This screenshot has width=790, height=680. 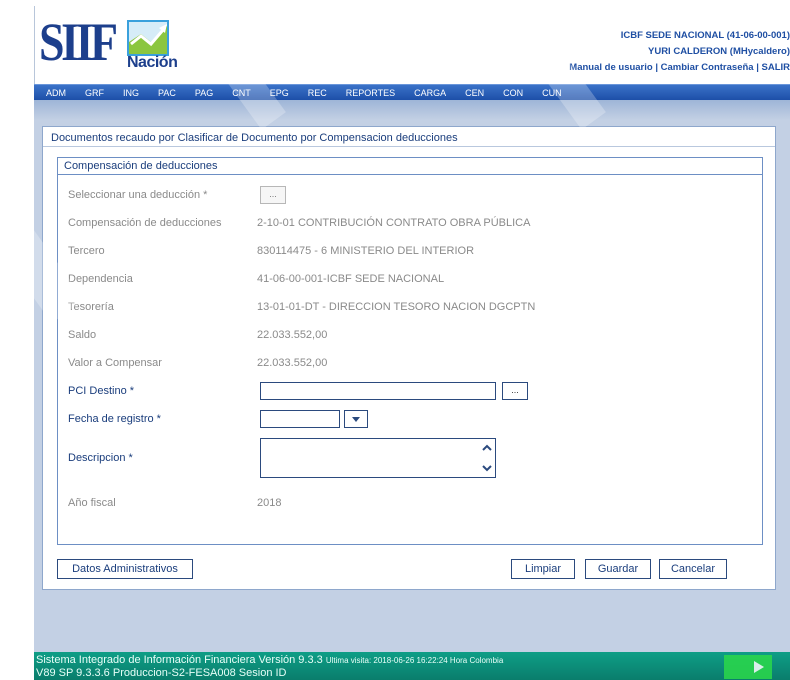 What do you see at coordinates (82, 335) in the screenshot?
I see `saldo-label: Saldo` at bounding box center [82, 335].